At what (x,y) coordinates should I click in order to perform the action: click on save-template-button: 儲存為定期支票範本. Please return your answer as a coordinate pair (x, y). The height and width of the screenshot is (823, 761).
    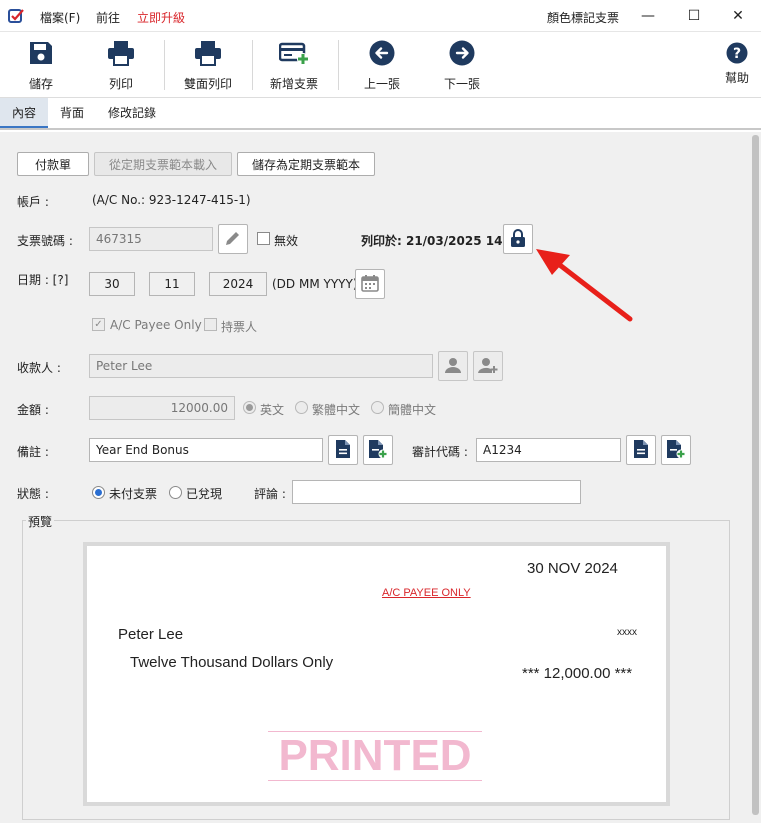
    Looking at the image, I should click on (306, 164).